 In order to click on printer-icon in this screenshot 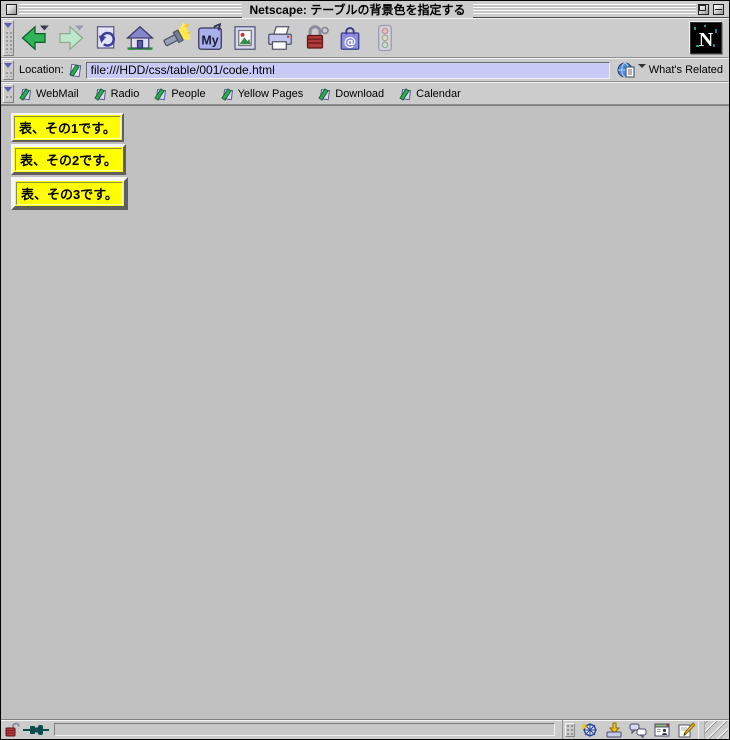, I will do `click(280, 38)`.